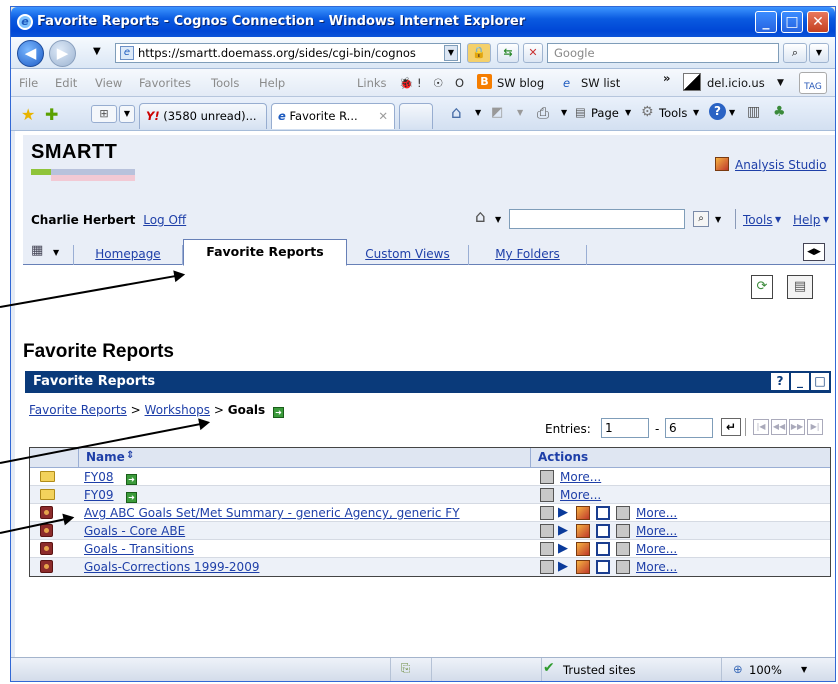 This screenshot has width=838, height=684. What do you see at coordinates (265, 252) in the screenshot?
I see `tab-favorite-reports: Favorite Reports` at bounding box center [265, 252].